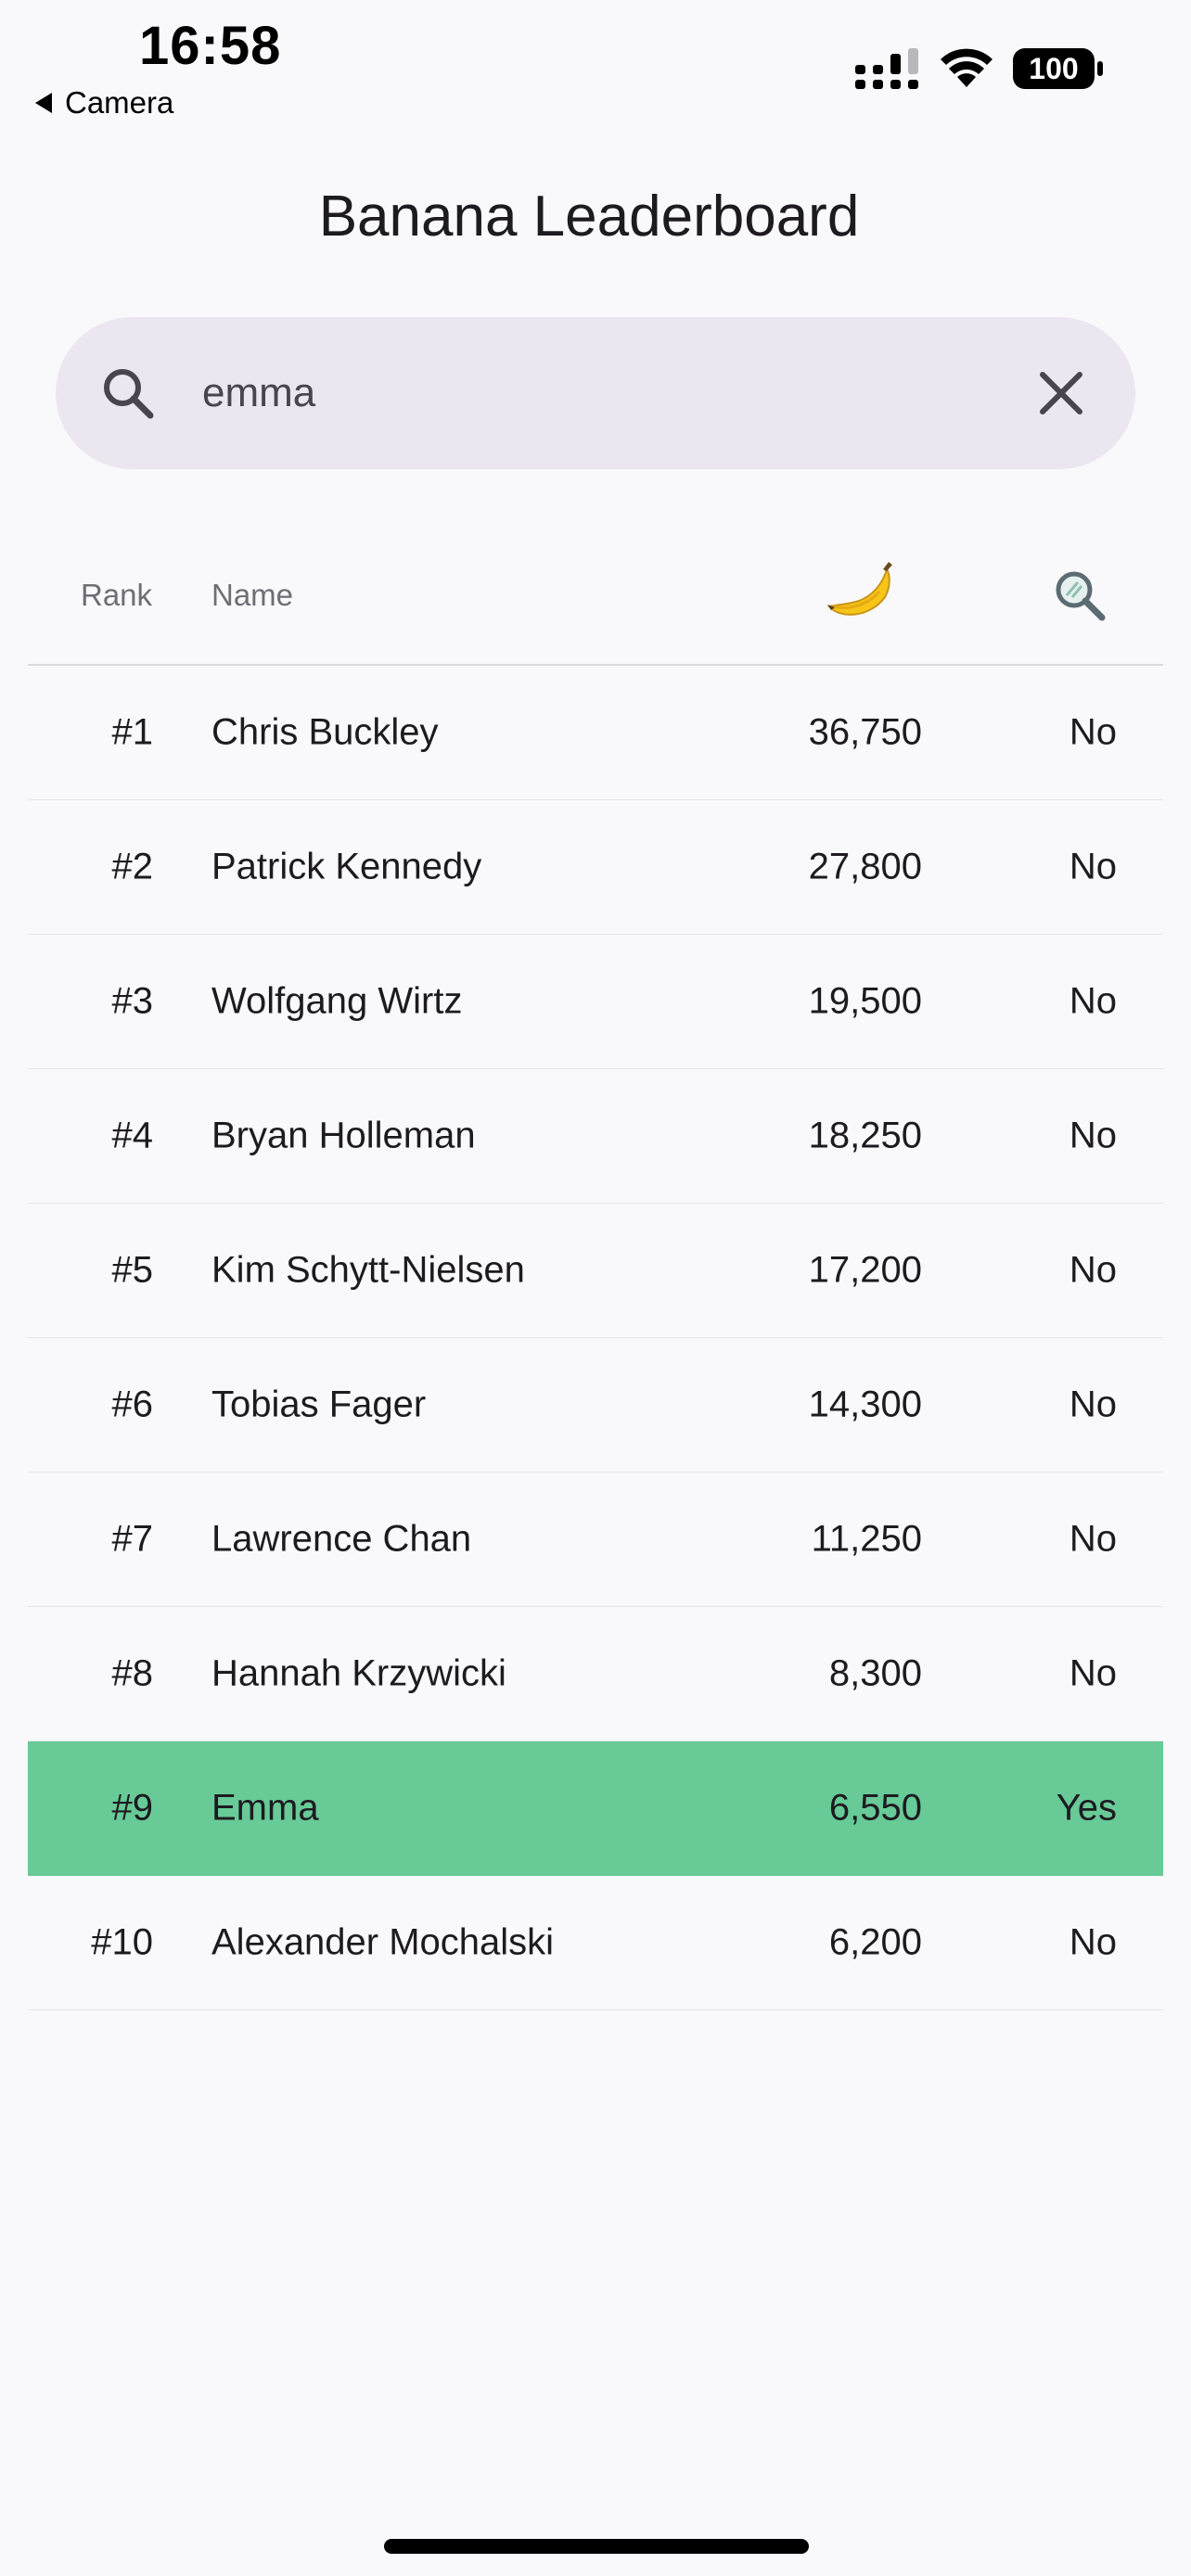 The width and height of the screenshot is (1191, 2576). I want to click on table-row: #3 Wolfgang Wirtz 19,500 No, so click(595, 1002).